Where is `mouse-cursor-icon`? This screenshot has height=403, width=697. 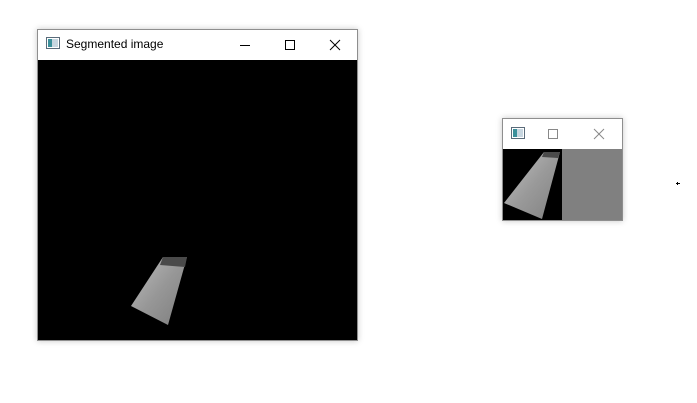 mouse-cursor-icon is located at coordinates (678, 183).